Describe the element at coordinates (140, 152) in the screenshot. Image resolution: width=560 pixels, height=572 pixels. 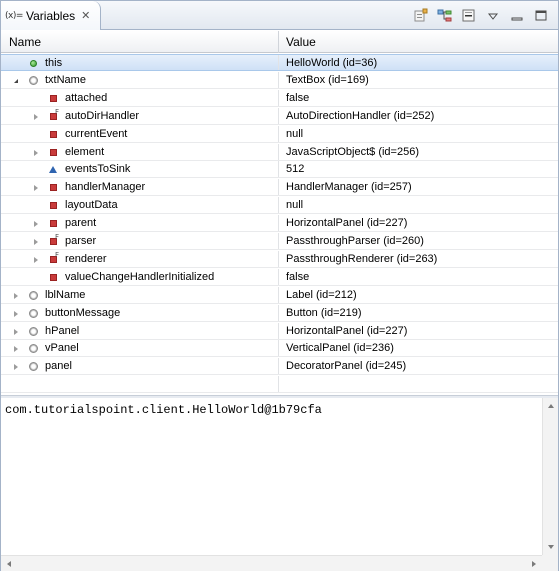
I see `name-cell: element` at that location.